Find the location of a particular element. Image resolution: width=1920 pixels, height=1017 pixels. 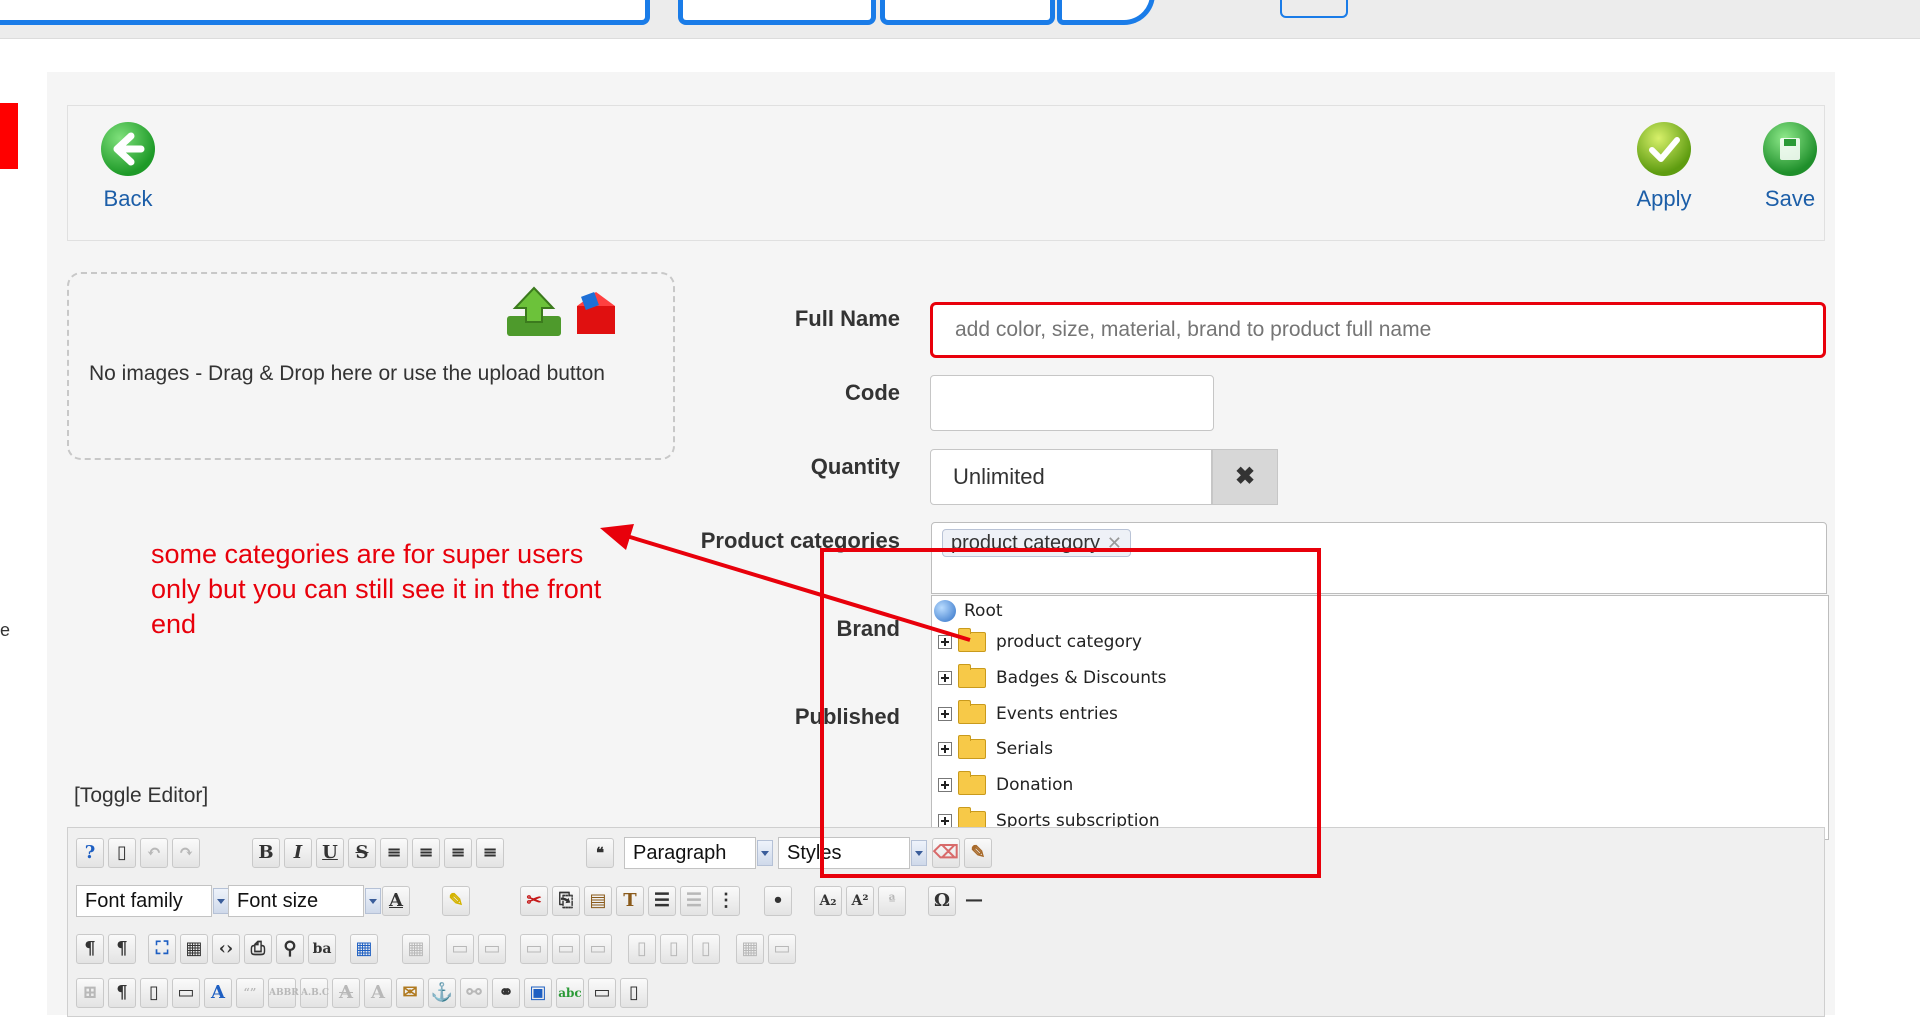

text-color-icon: A is located at coordinates (396, 901).